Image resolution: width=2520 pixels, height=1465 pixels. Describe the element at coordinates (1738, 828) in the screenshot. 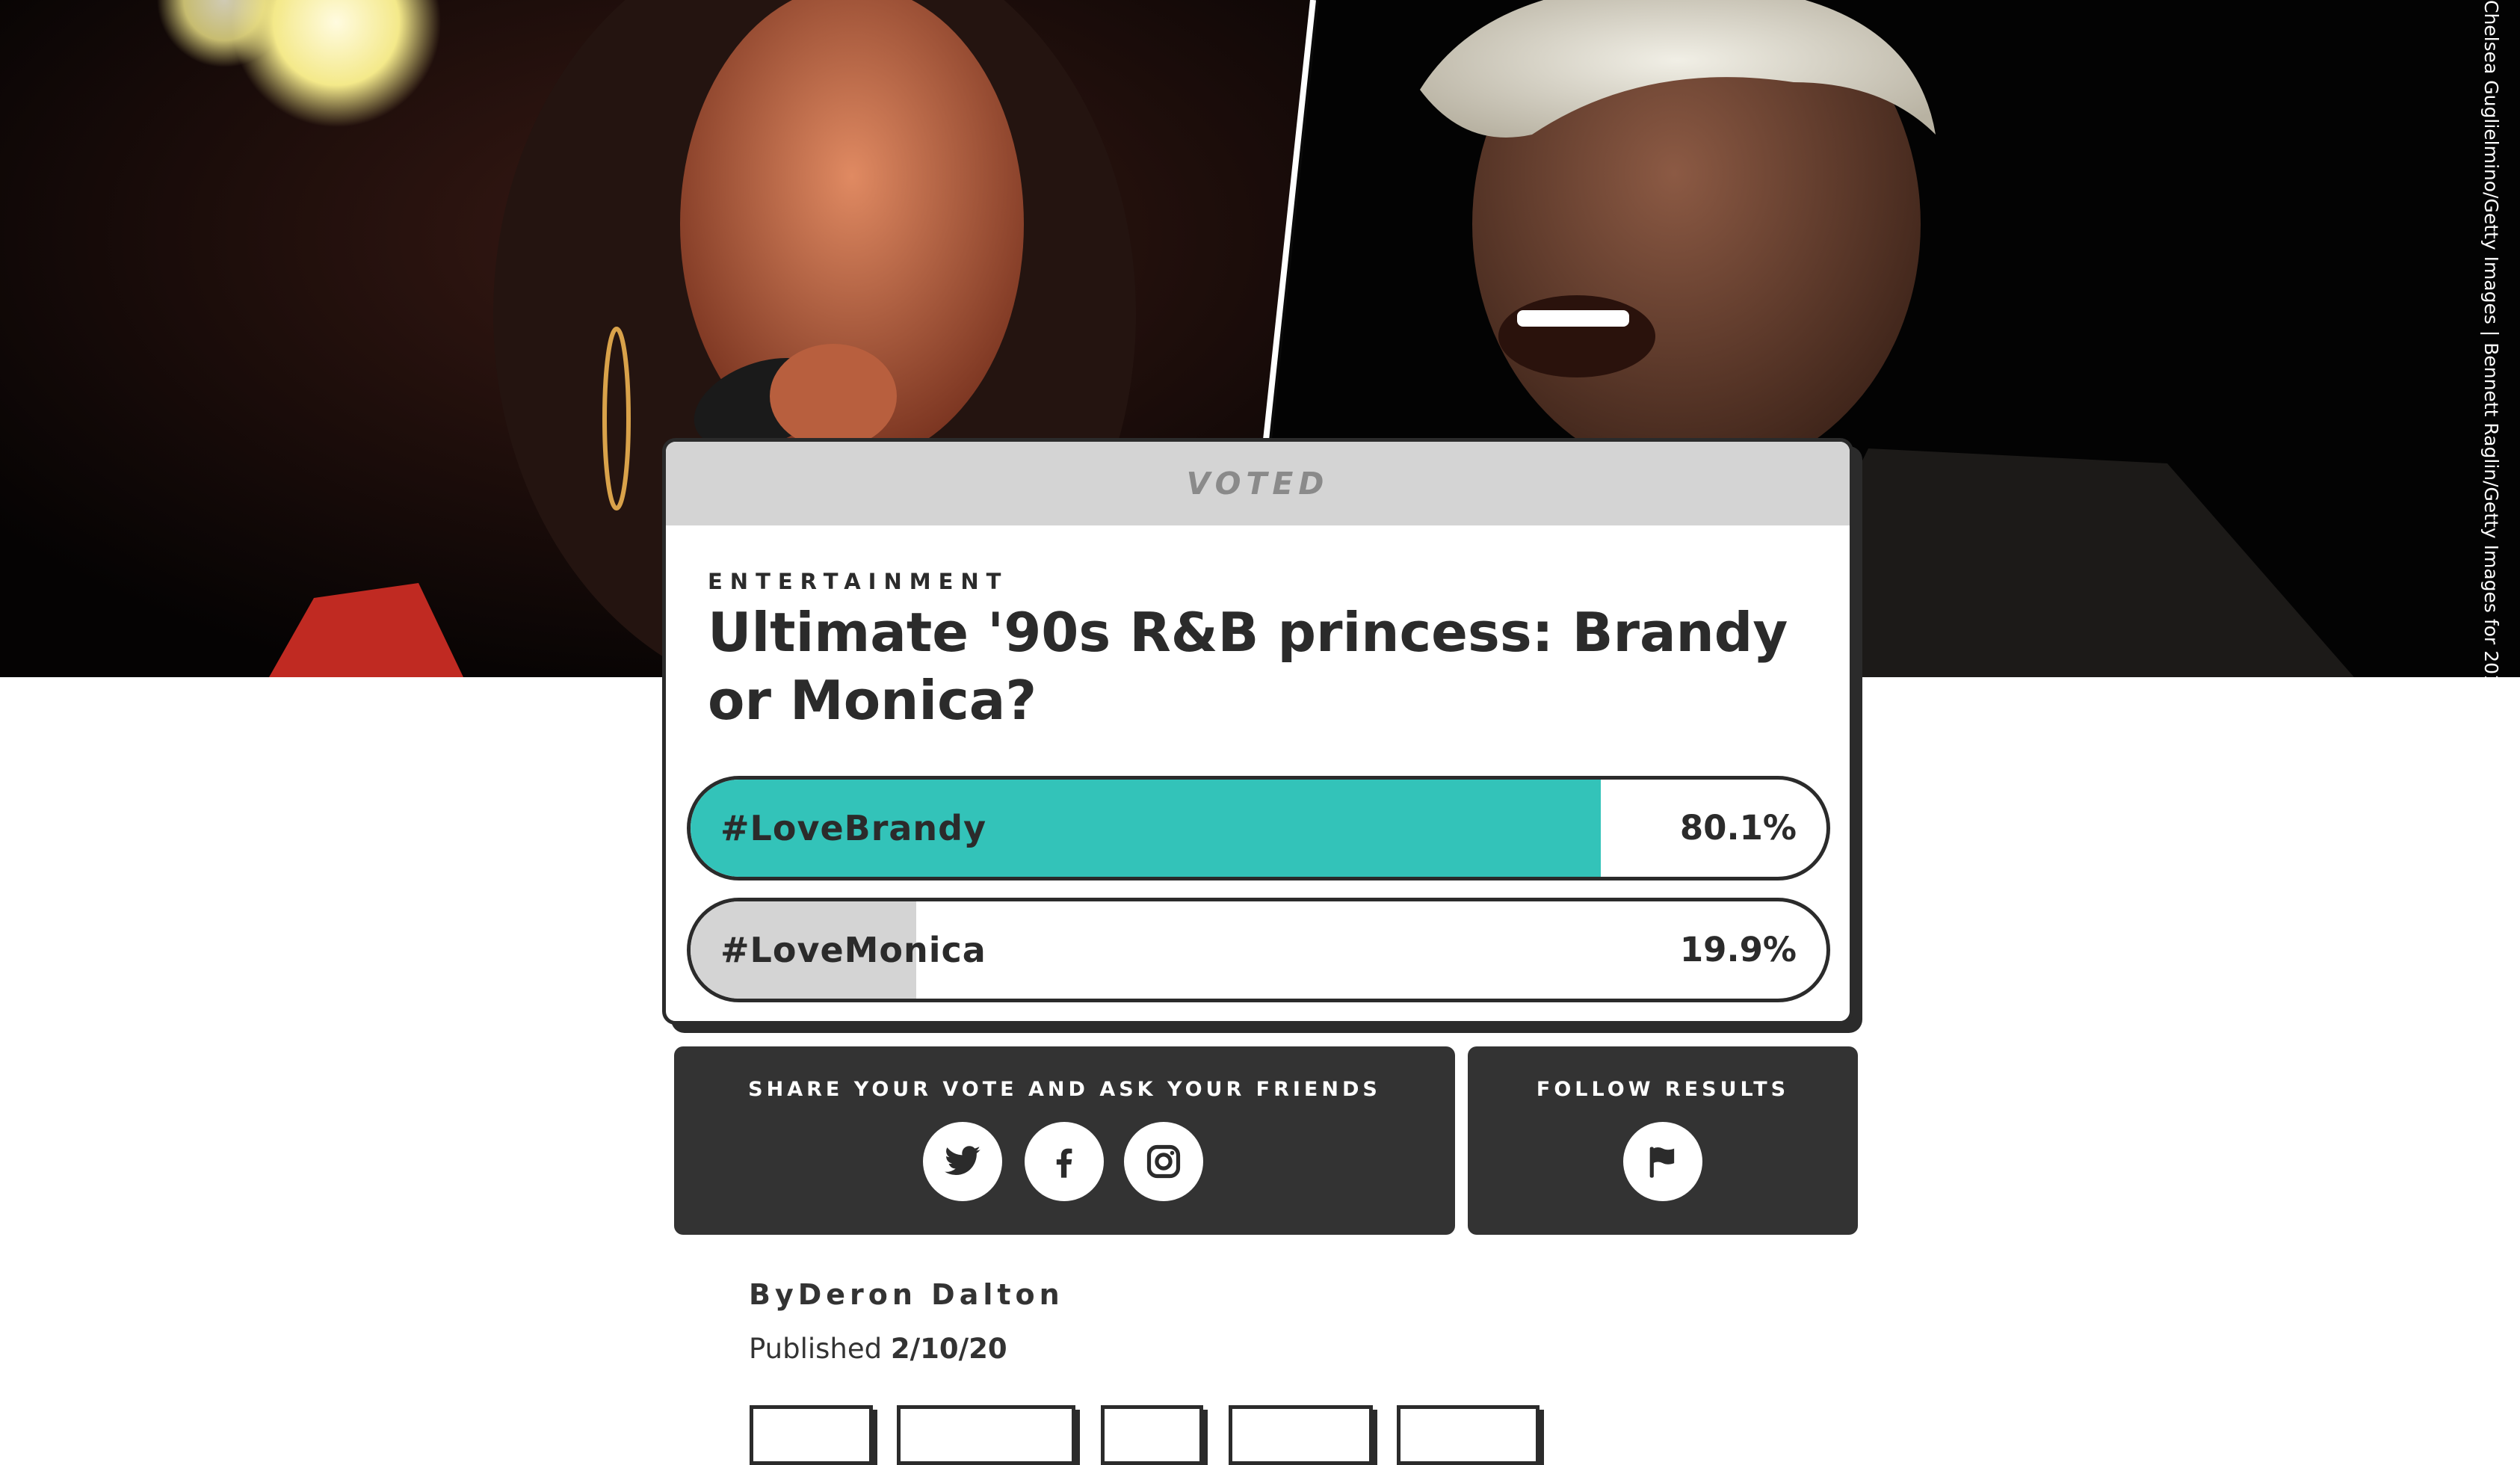

I see `poll-option-percent: 80.1%` at that location.